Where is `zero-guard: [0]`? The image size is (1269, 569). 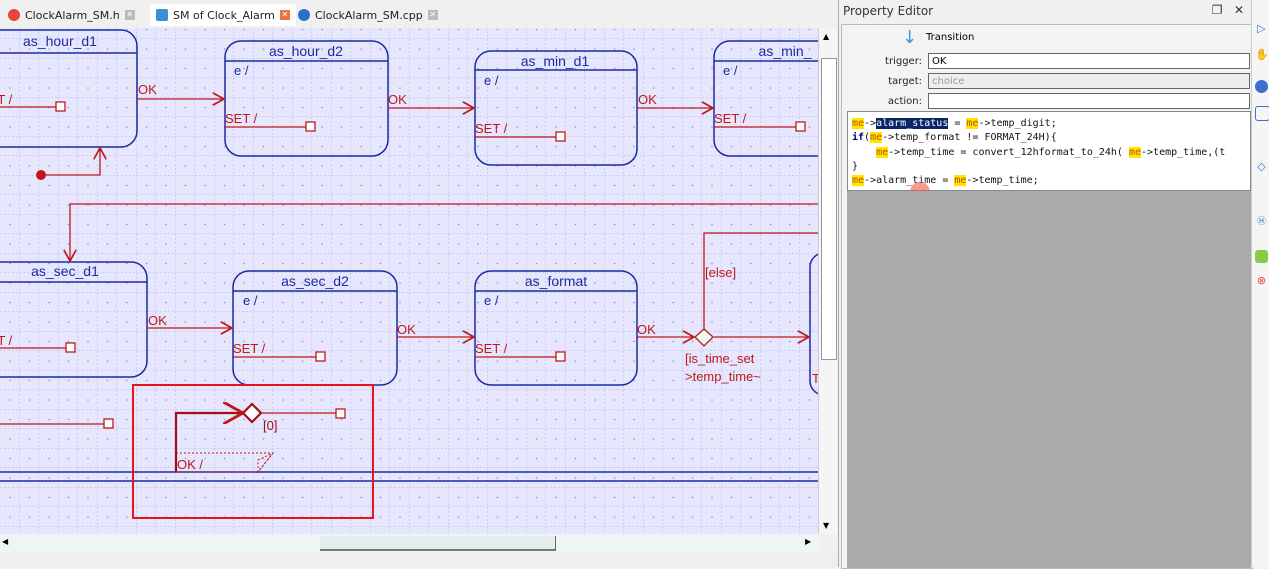 zero-guard: [0] is located at coordinates (270, 425).